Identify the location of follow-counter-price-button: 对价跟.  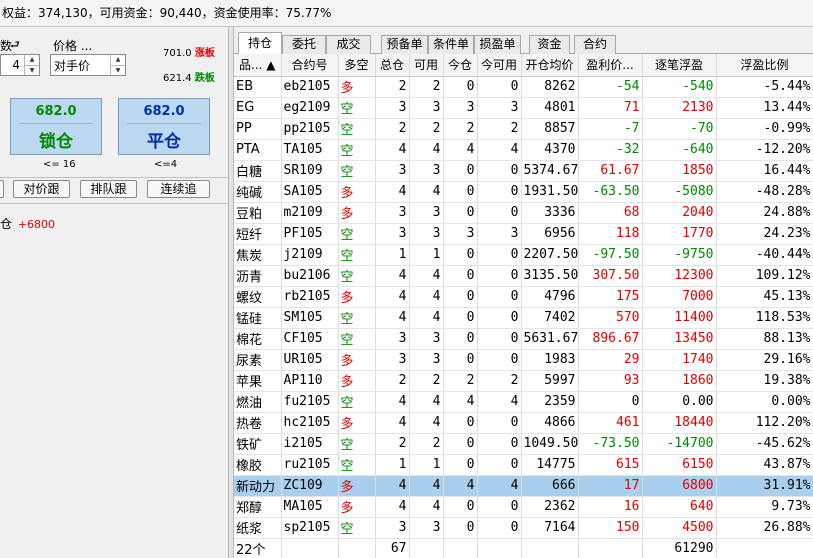
(41, 189).